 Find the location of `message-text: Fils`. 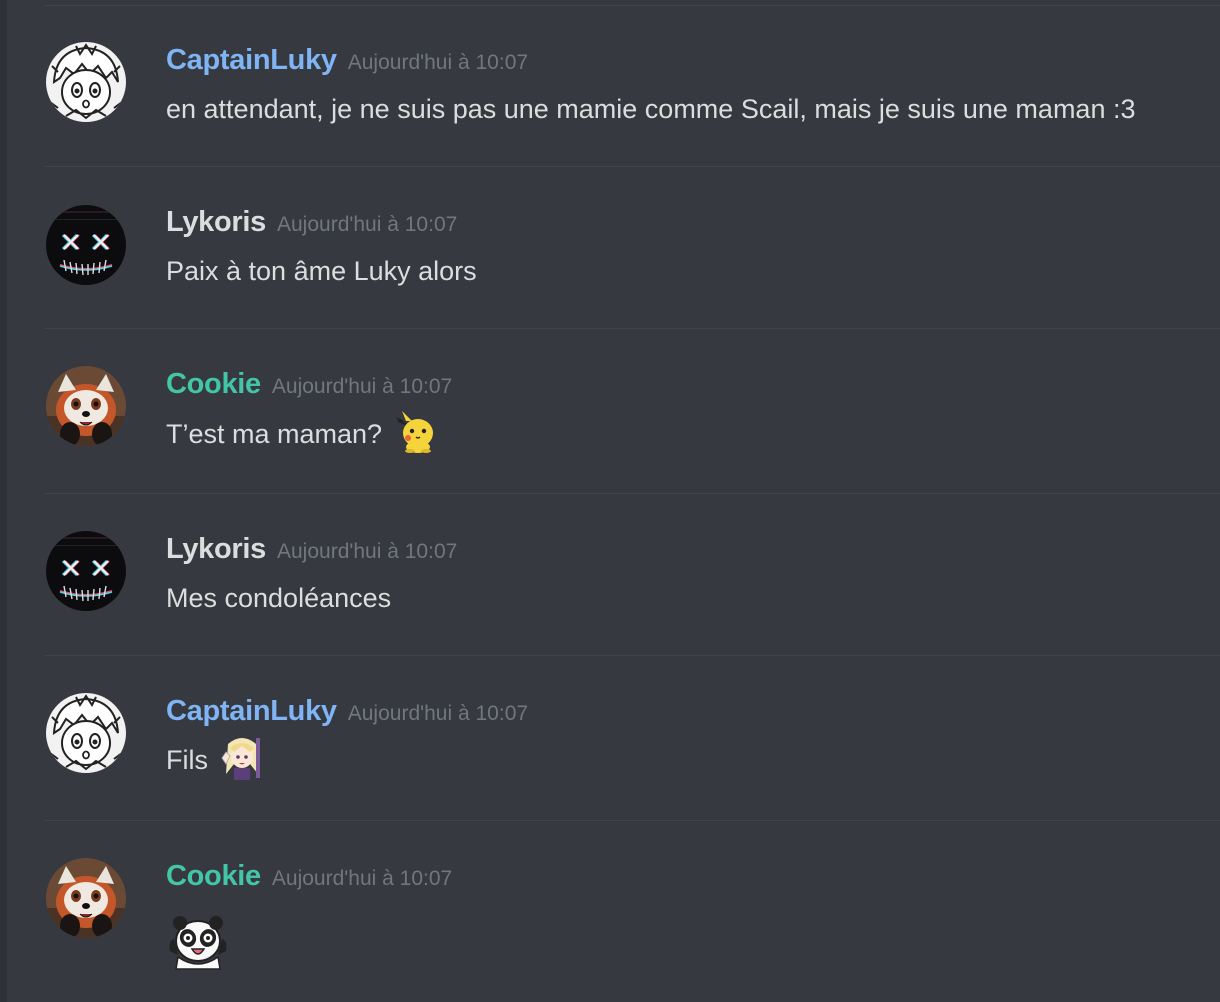

message-text: Fils is located at coordinates (187, 759).